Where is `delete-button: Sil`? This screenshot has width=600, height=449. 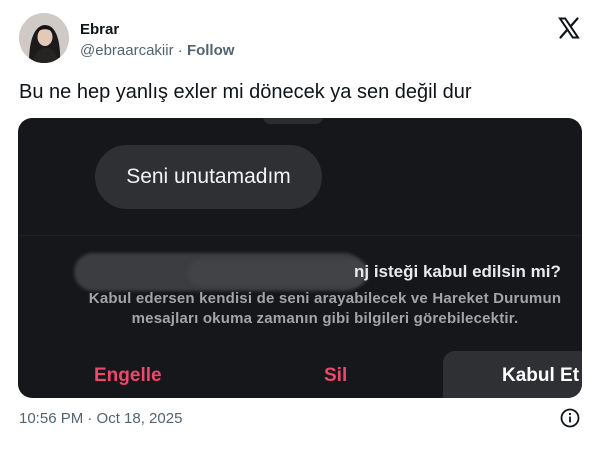
delete-button: Sil is located at coordinates (335, 374).